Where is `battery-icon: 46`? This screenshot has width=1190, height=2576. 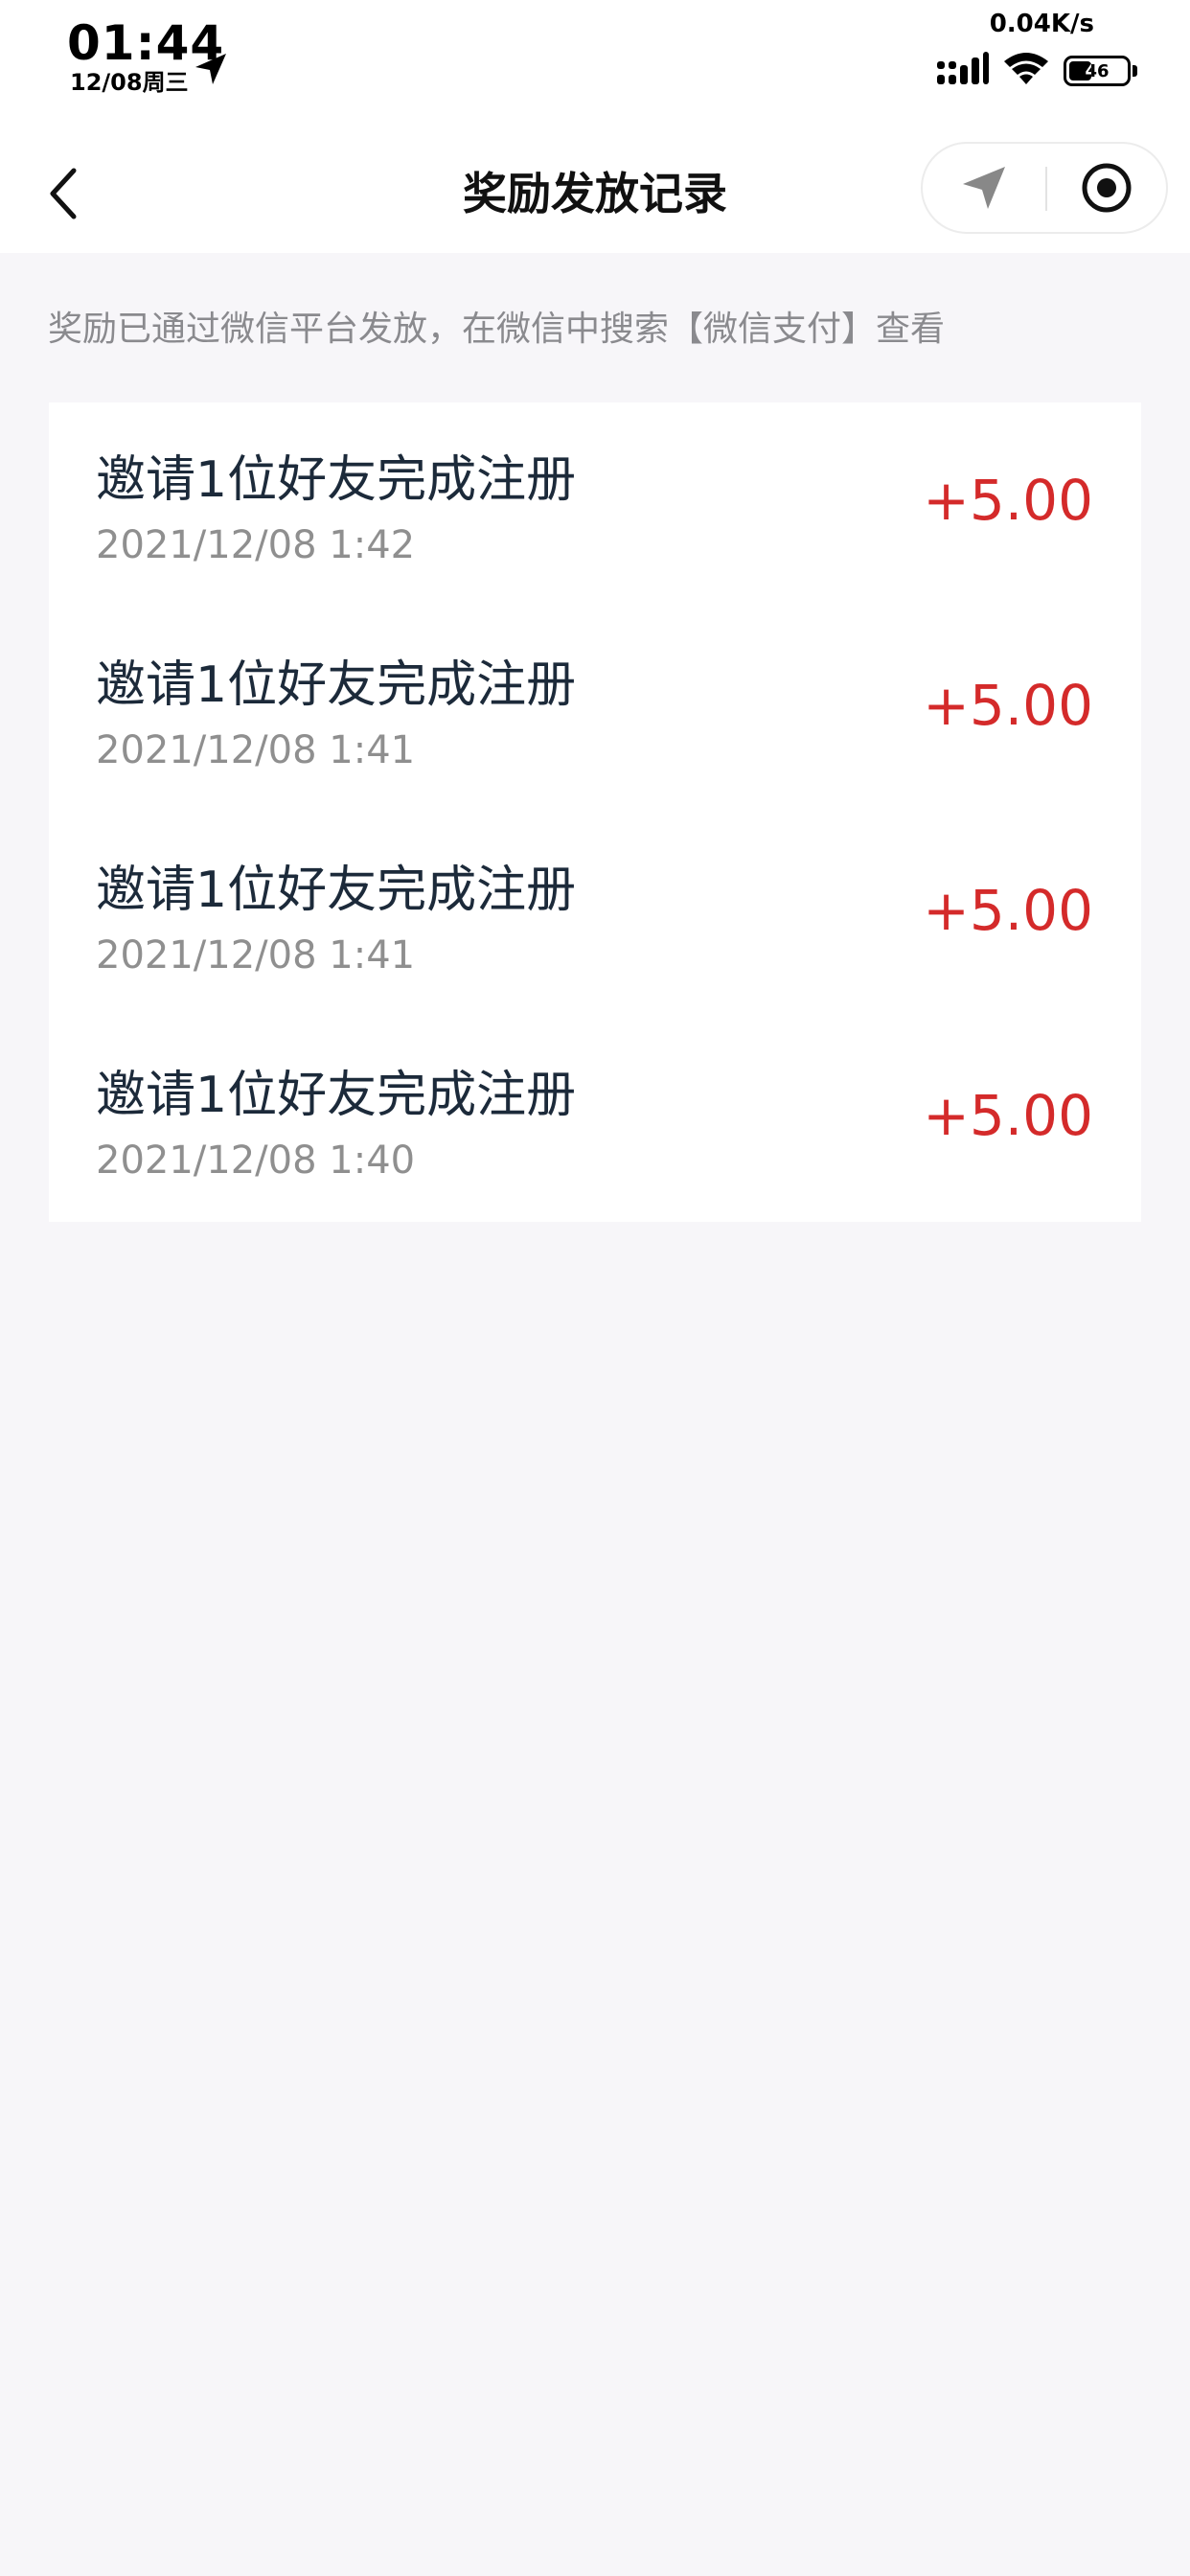 battery-icon: 46 is located at coordinates (1098, 71).